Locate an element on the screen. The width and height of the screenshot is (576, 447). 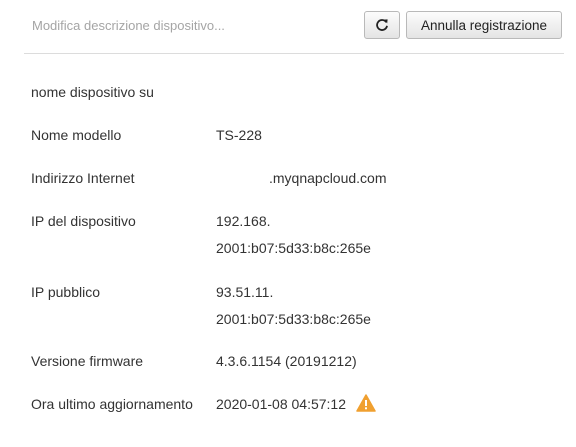
model-name-label: Nome modello is located at coordinates (76, 135).